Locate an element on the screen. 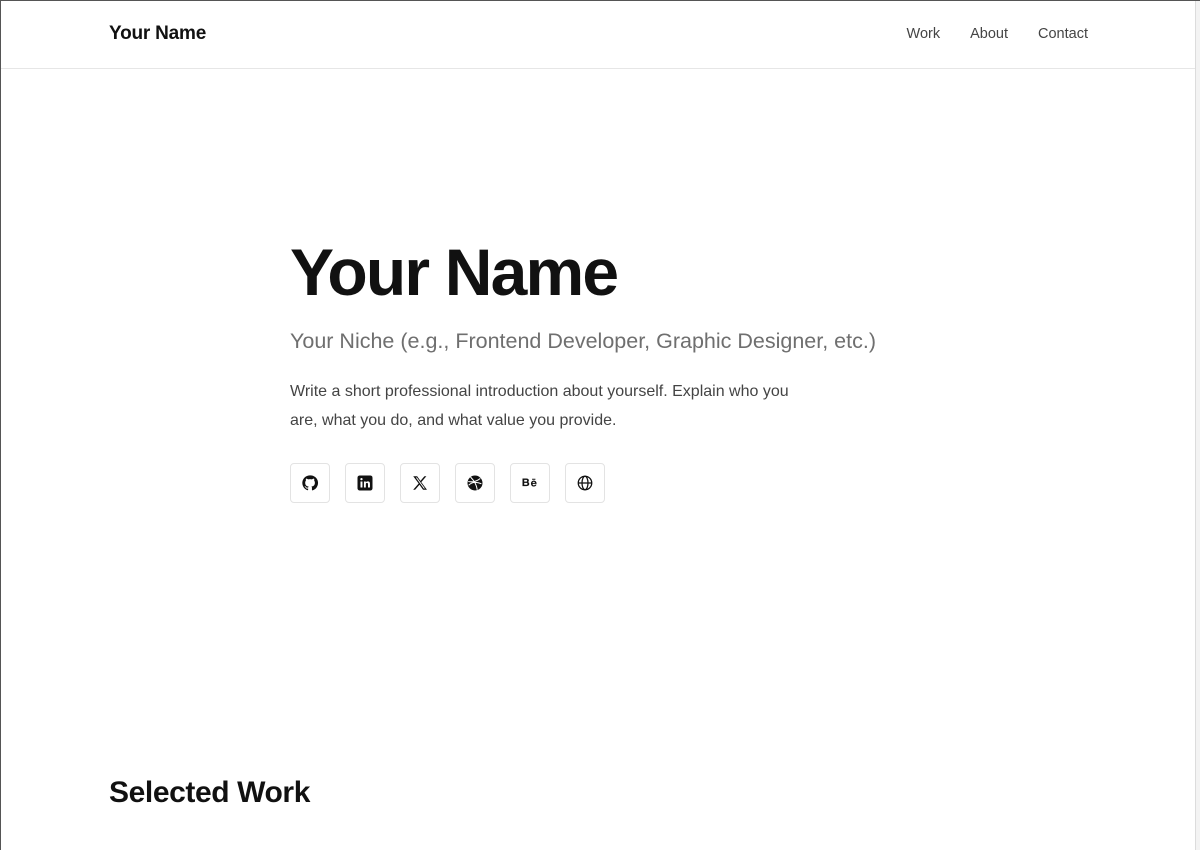 The height and width of the screenshot is (850, 1200). selected-work-heading: Selected Work is located at coordinates (209, 792).